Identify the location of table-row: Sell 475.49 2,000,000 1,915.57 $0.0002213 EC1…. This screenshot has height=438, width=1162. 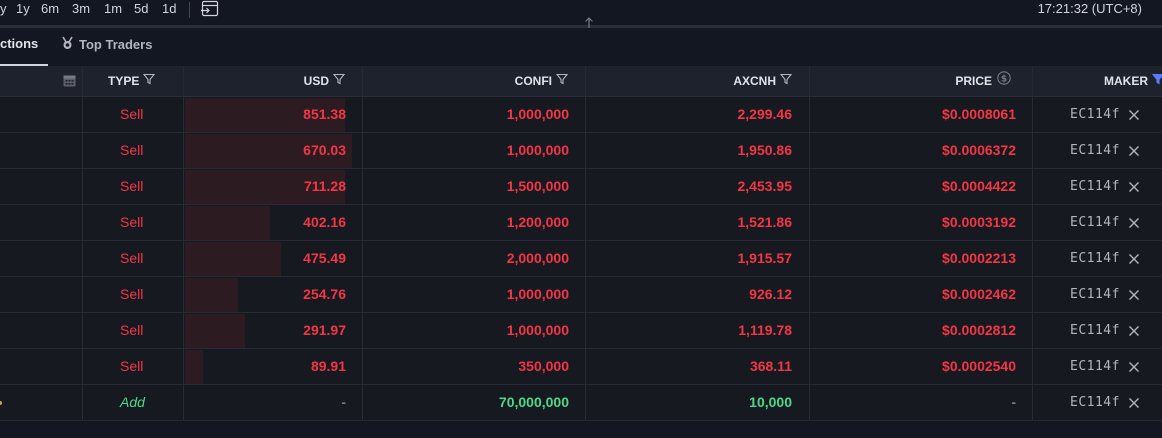
(581, 259).